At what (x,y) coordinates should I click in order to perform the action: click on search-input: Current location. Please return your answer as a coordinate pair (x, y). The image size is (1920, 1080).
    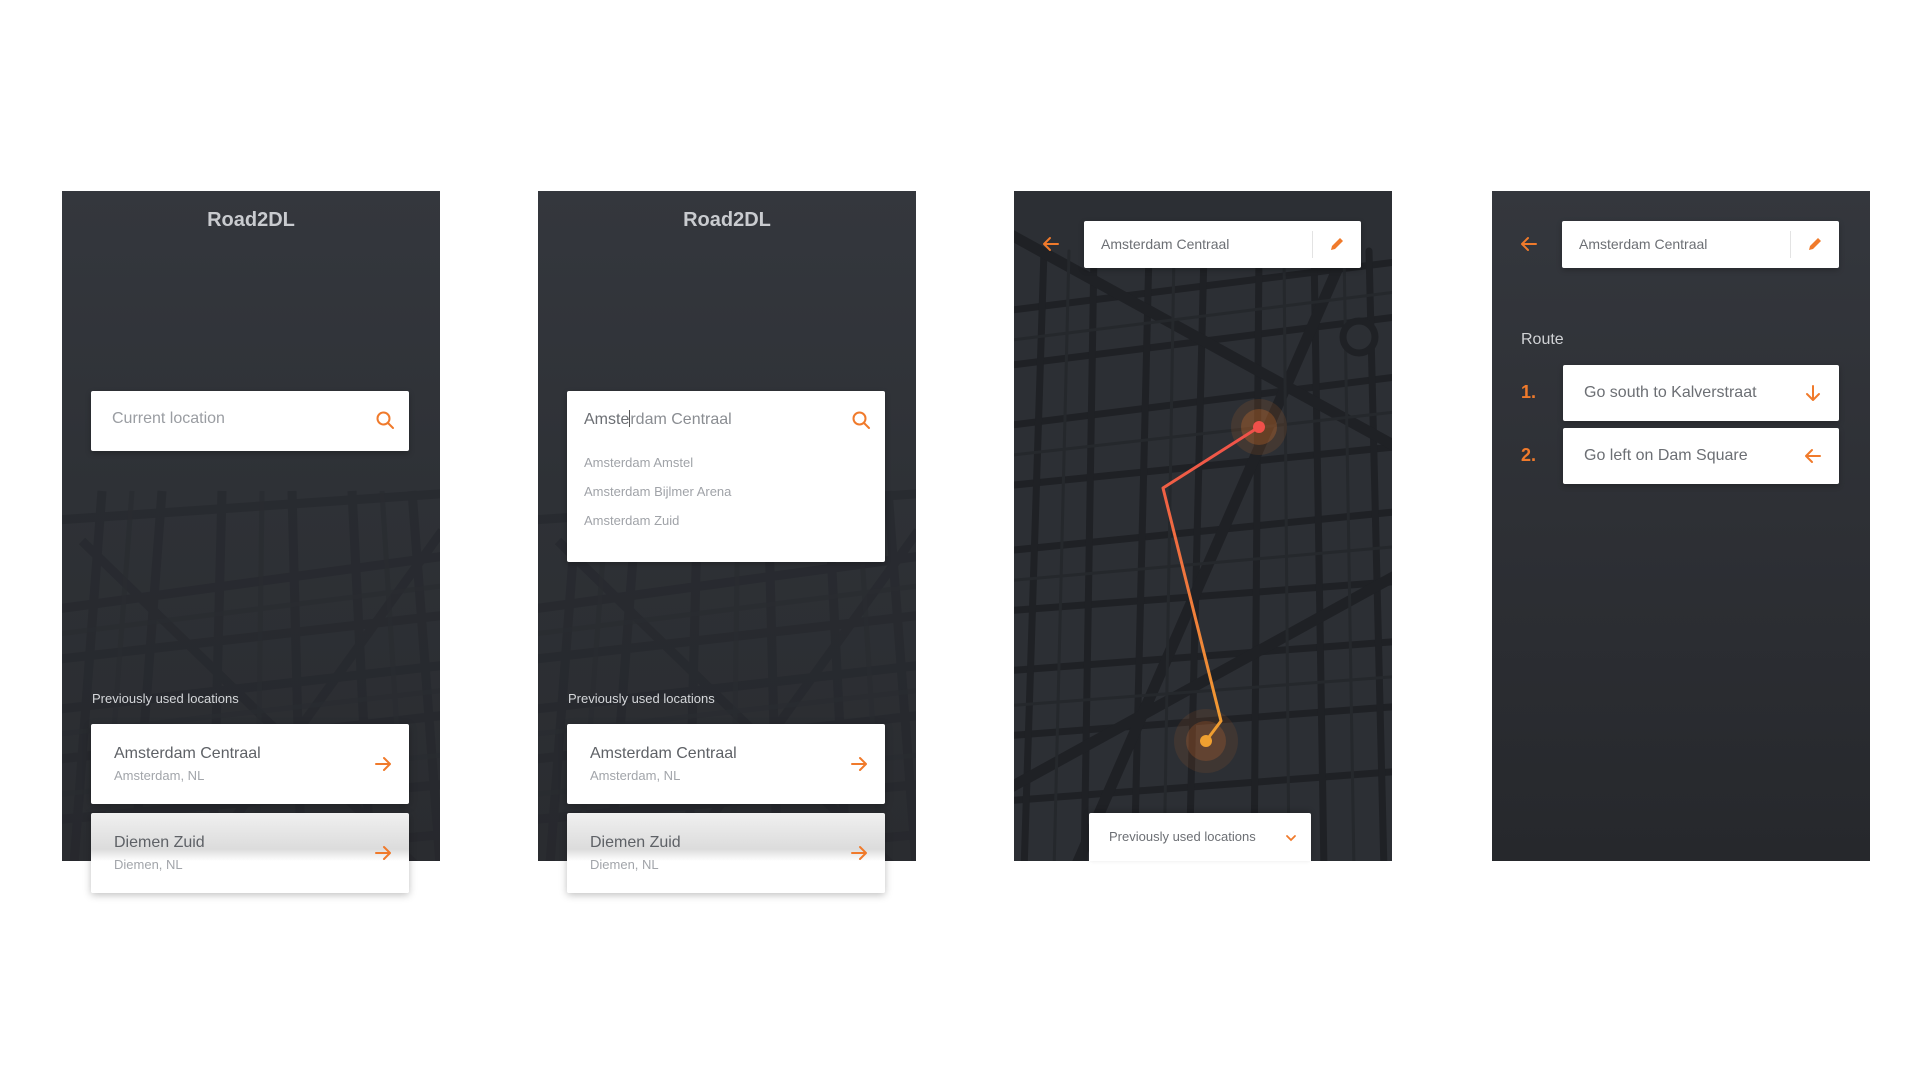
    Looking at the image, I should click on (250, 421).